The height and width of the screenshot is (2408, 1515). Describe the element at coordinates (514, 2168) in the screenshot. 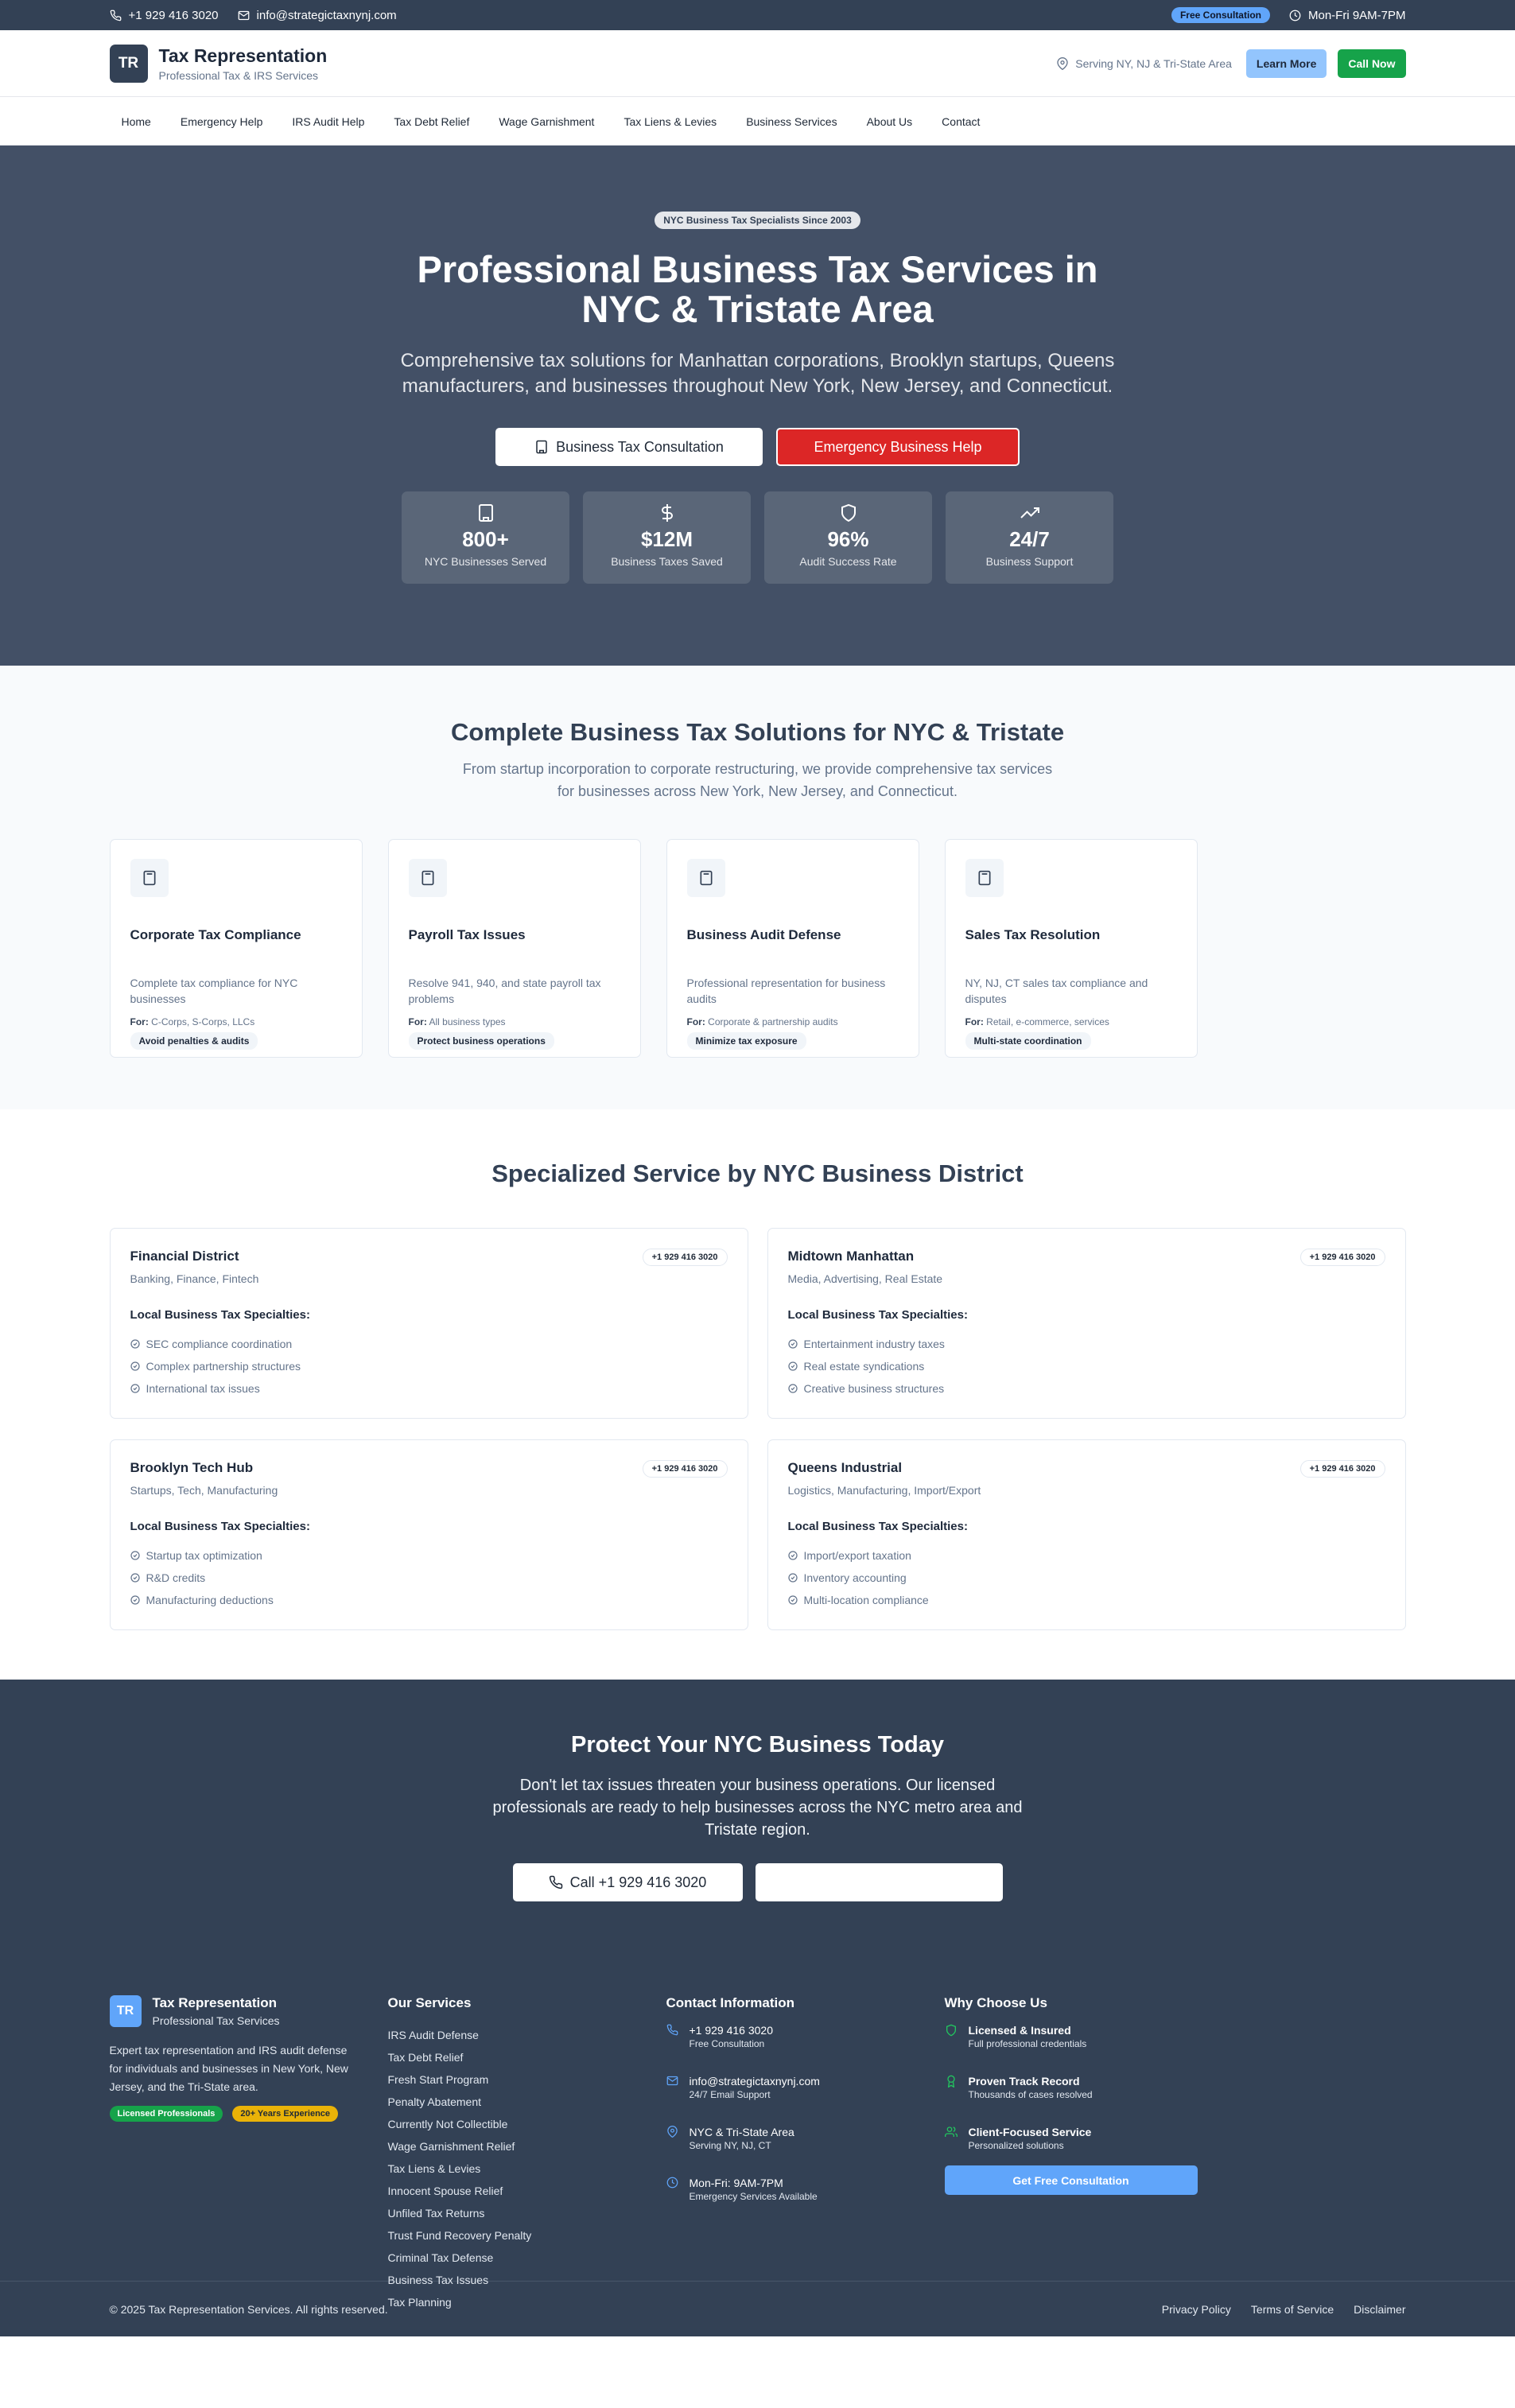

I see `footer-service-link: Tax Liens & Levies` at that location.